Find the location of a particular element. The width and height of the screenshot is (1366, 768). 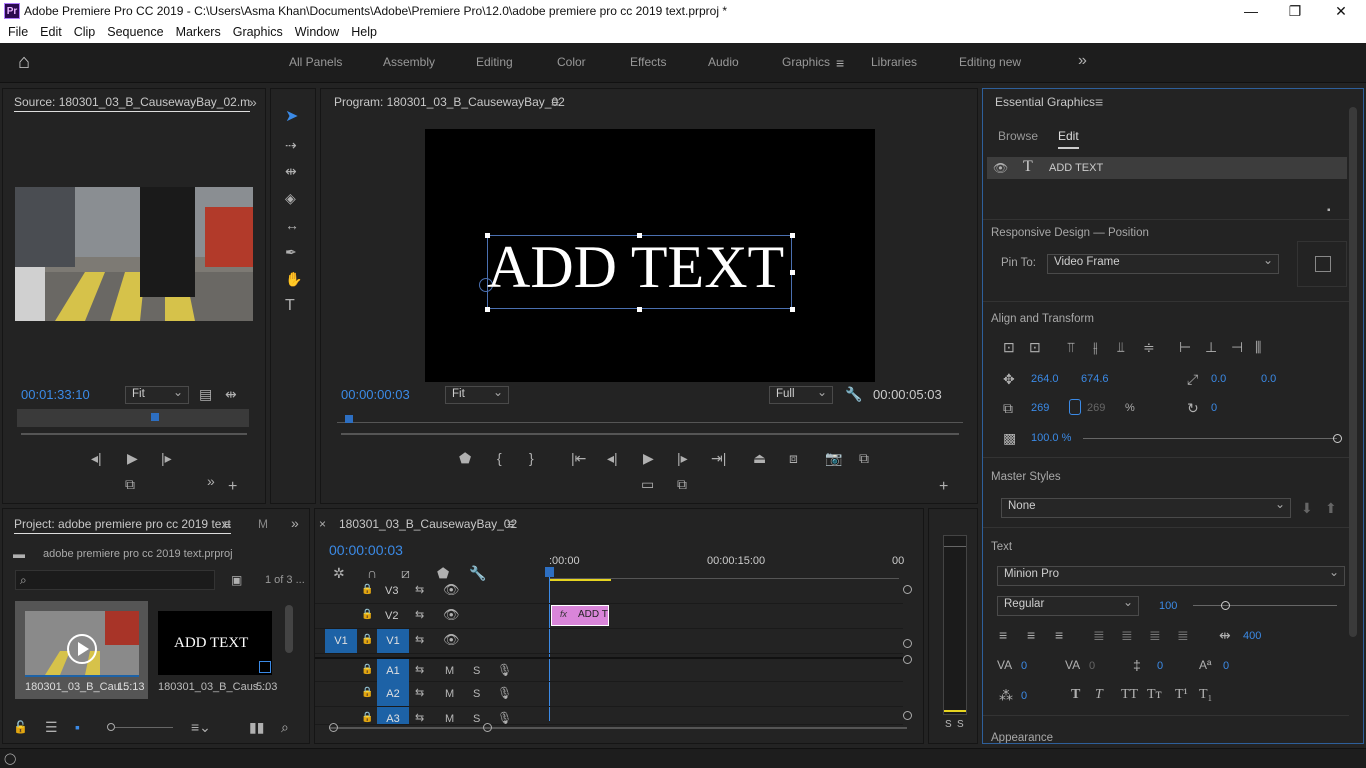

justify-center-icon: ≣ is located at coordinates (1127, 635).